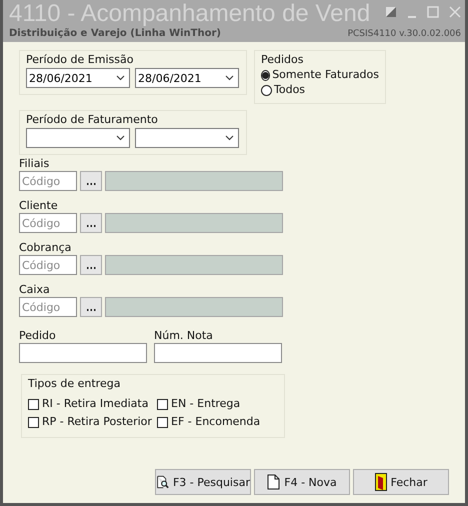 Image resolution: width=468 pixels, height=506 pixels. What do you see at coordinates (325, 75) in the screenshot?
I see `radio-label: Somente Faturados` at bounding box center [325, 75].